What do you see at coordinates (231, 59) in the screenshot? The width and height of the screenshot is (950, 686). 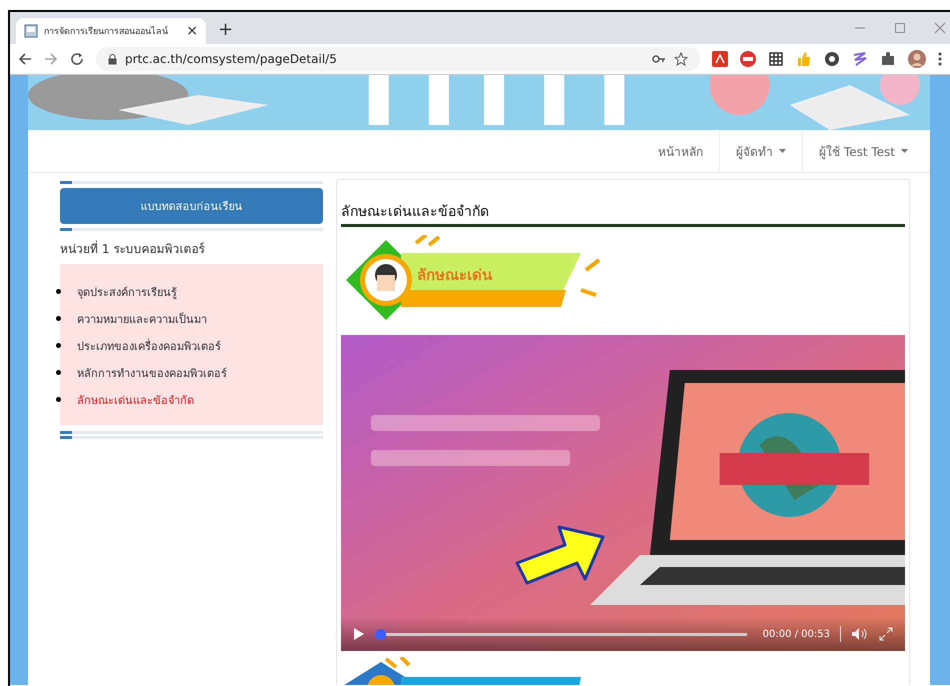 I see `url-text: prtc.ac.th/comsystem/pageDetail/5` at bounding box center [231, 59].